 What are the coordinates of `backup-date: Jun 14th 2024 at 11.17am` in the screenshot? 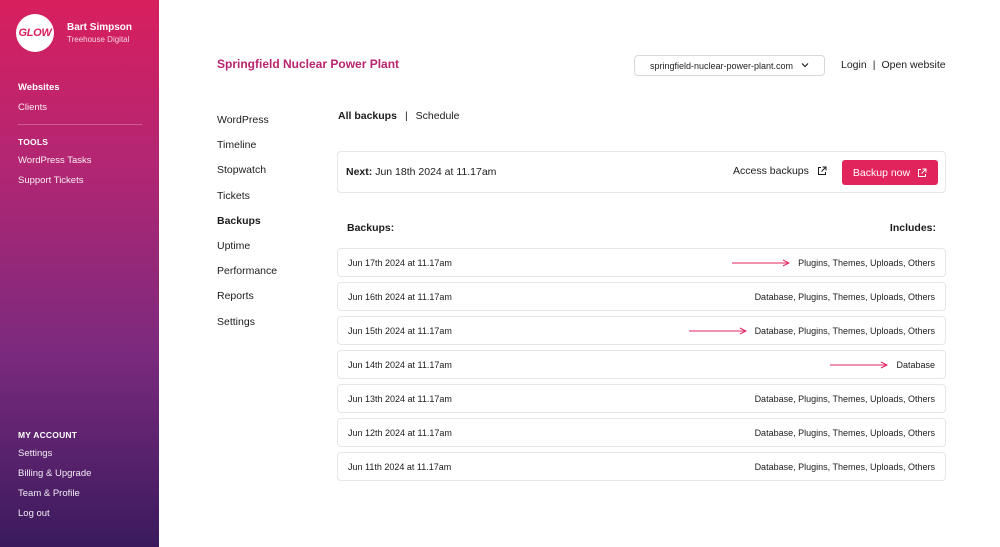 It's located at (400, 364).